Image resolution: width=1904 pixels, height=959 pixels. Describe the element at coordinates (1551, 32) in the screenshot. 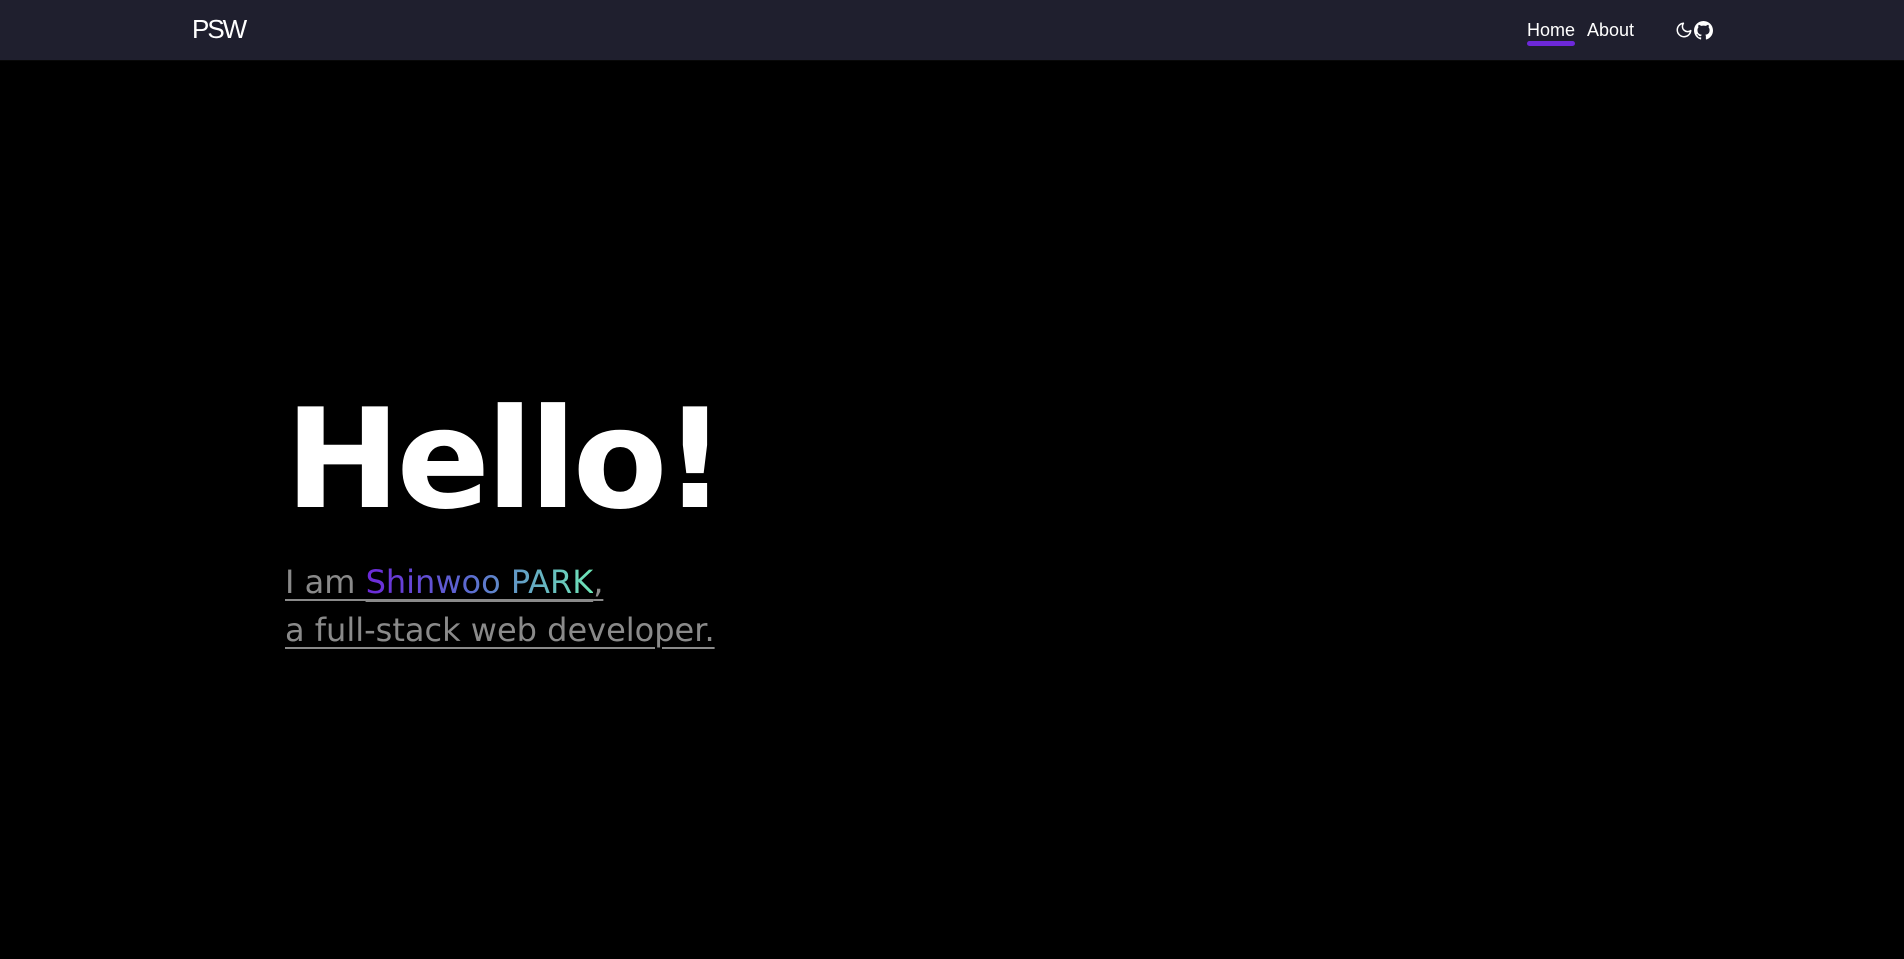

I see `nav-link-home: Home` at that location.